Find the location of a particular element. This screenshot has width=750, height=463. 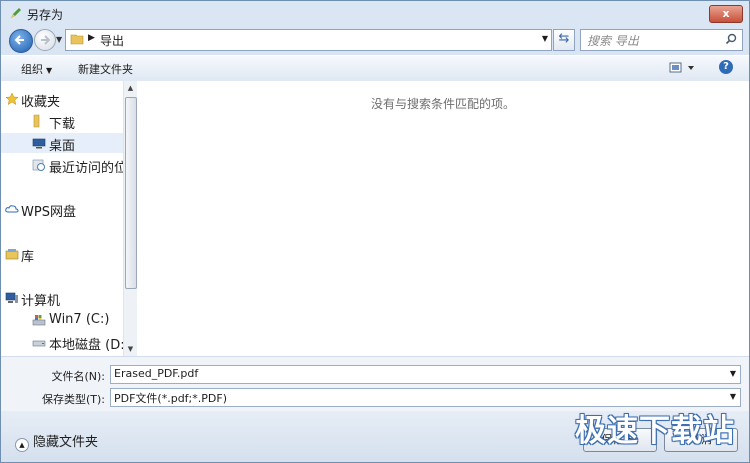

navigation-pane: 收藏夹 下载 桌面 最近访问的位置 WPS网盘 库 计算机 Win7 (C:) is located at coordinates (62, 218).